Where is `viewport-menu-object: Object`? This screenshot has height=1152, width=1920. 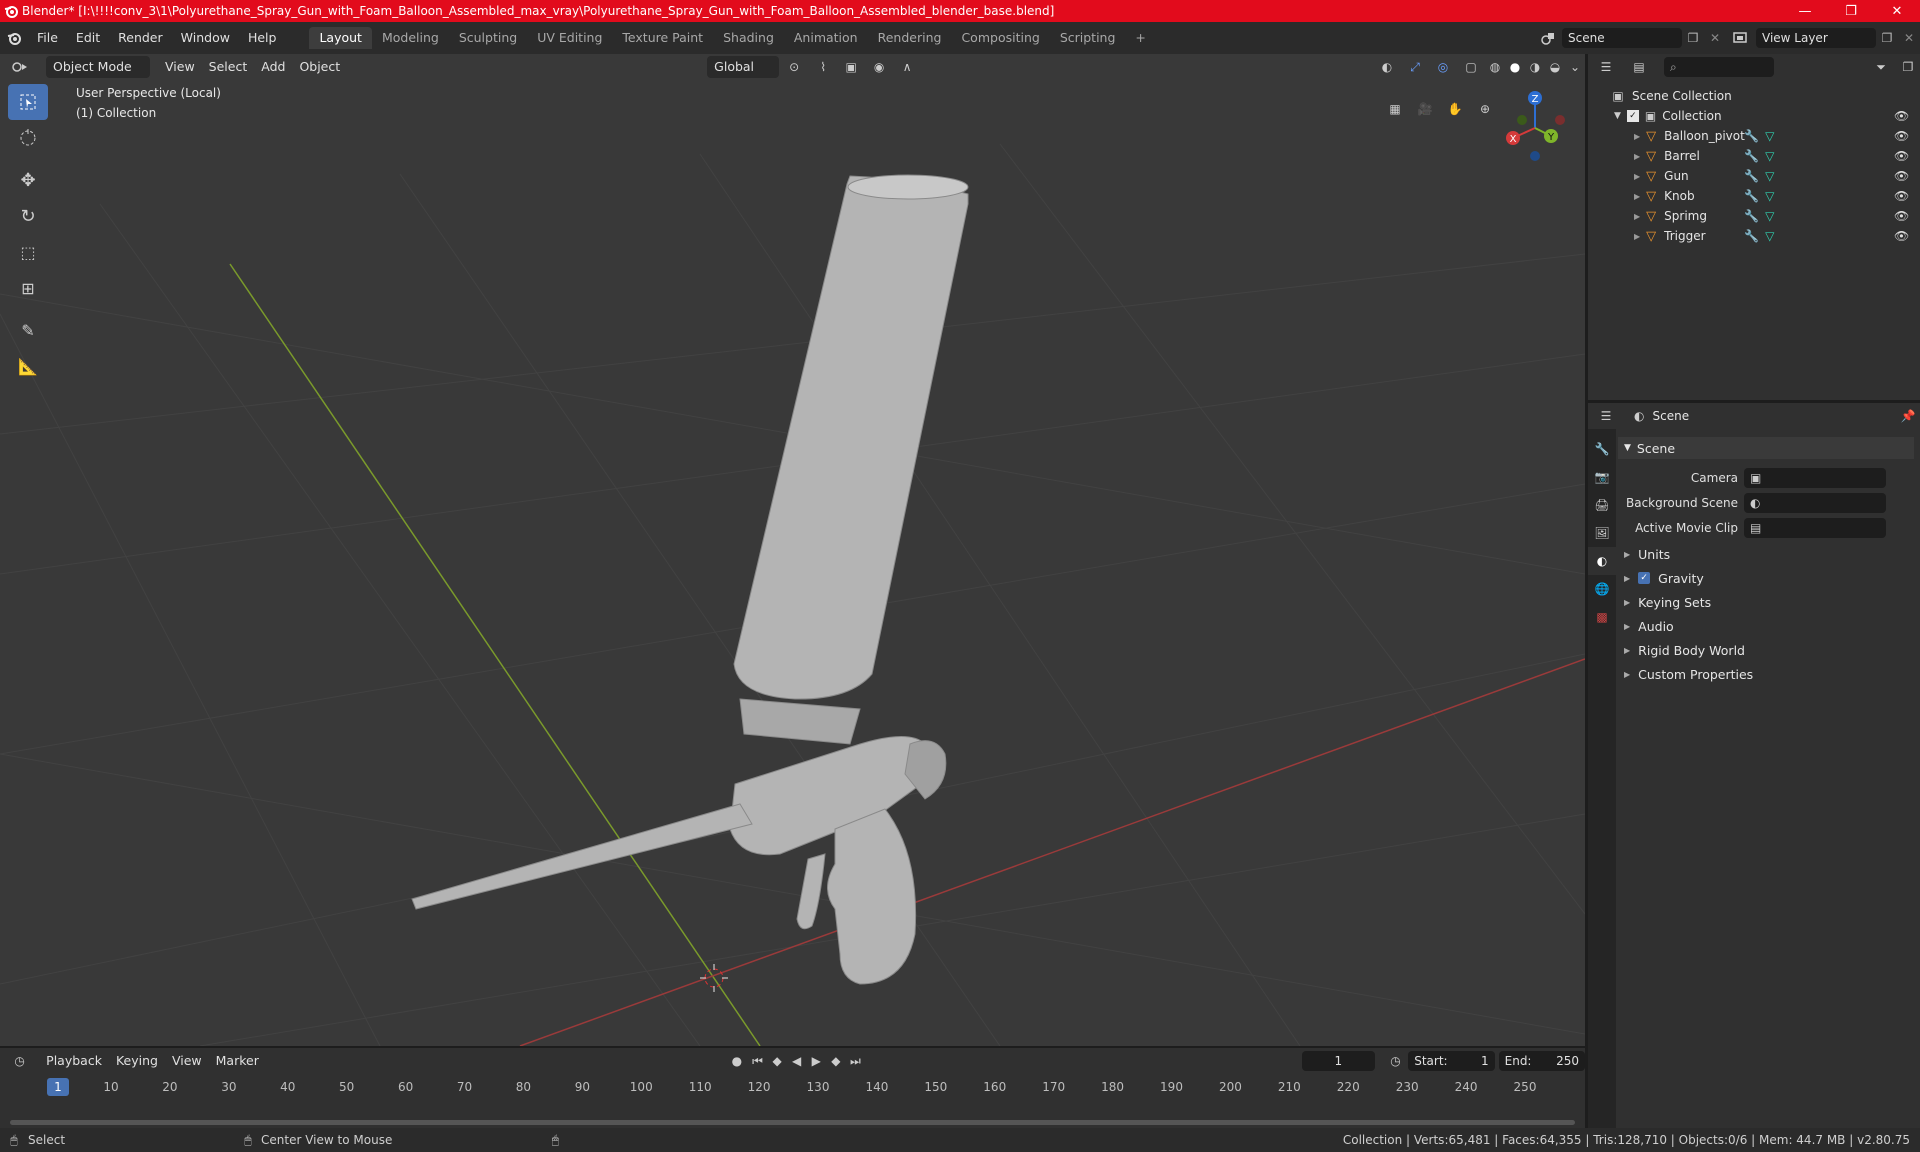 viewport-menu-object: Object is located at coordinates (319, 67).